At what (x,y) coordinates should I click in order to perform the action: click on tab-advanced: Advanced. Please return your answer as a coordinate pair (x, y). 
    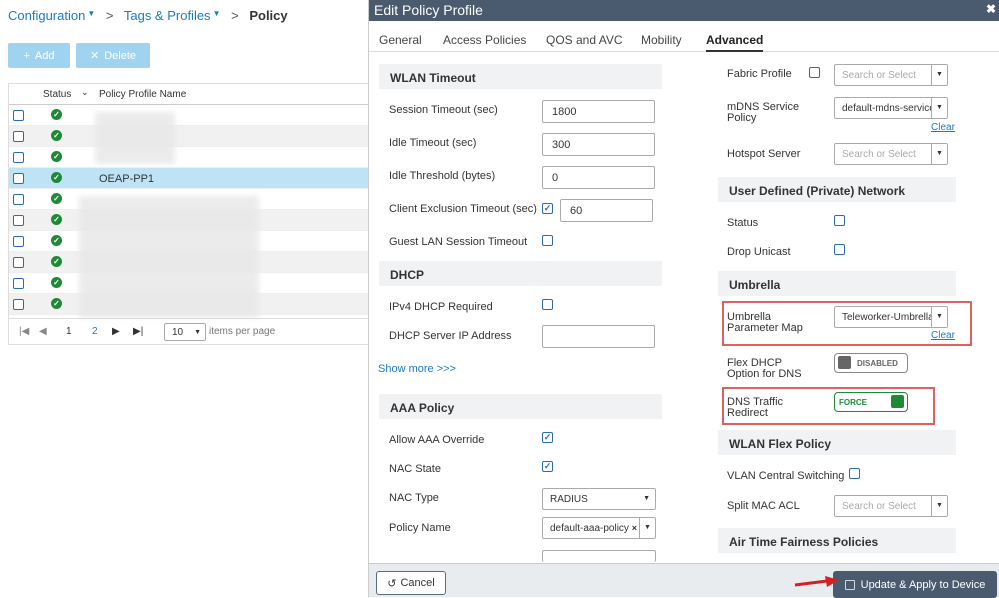
    Looking at the image, I should click on (735, 42).